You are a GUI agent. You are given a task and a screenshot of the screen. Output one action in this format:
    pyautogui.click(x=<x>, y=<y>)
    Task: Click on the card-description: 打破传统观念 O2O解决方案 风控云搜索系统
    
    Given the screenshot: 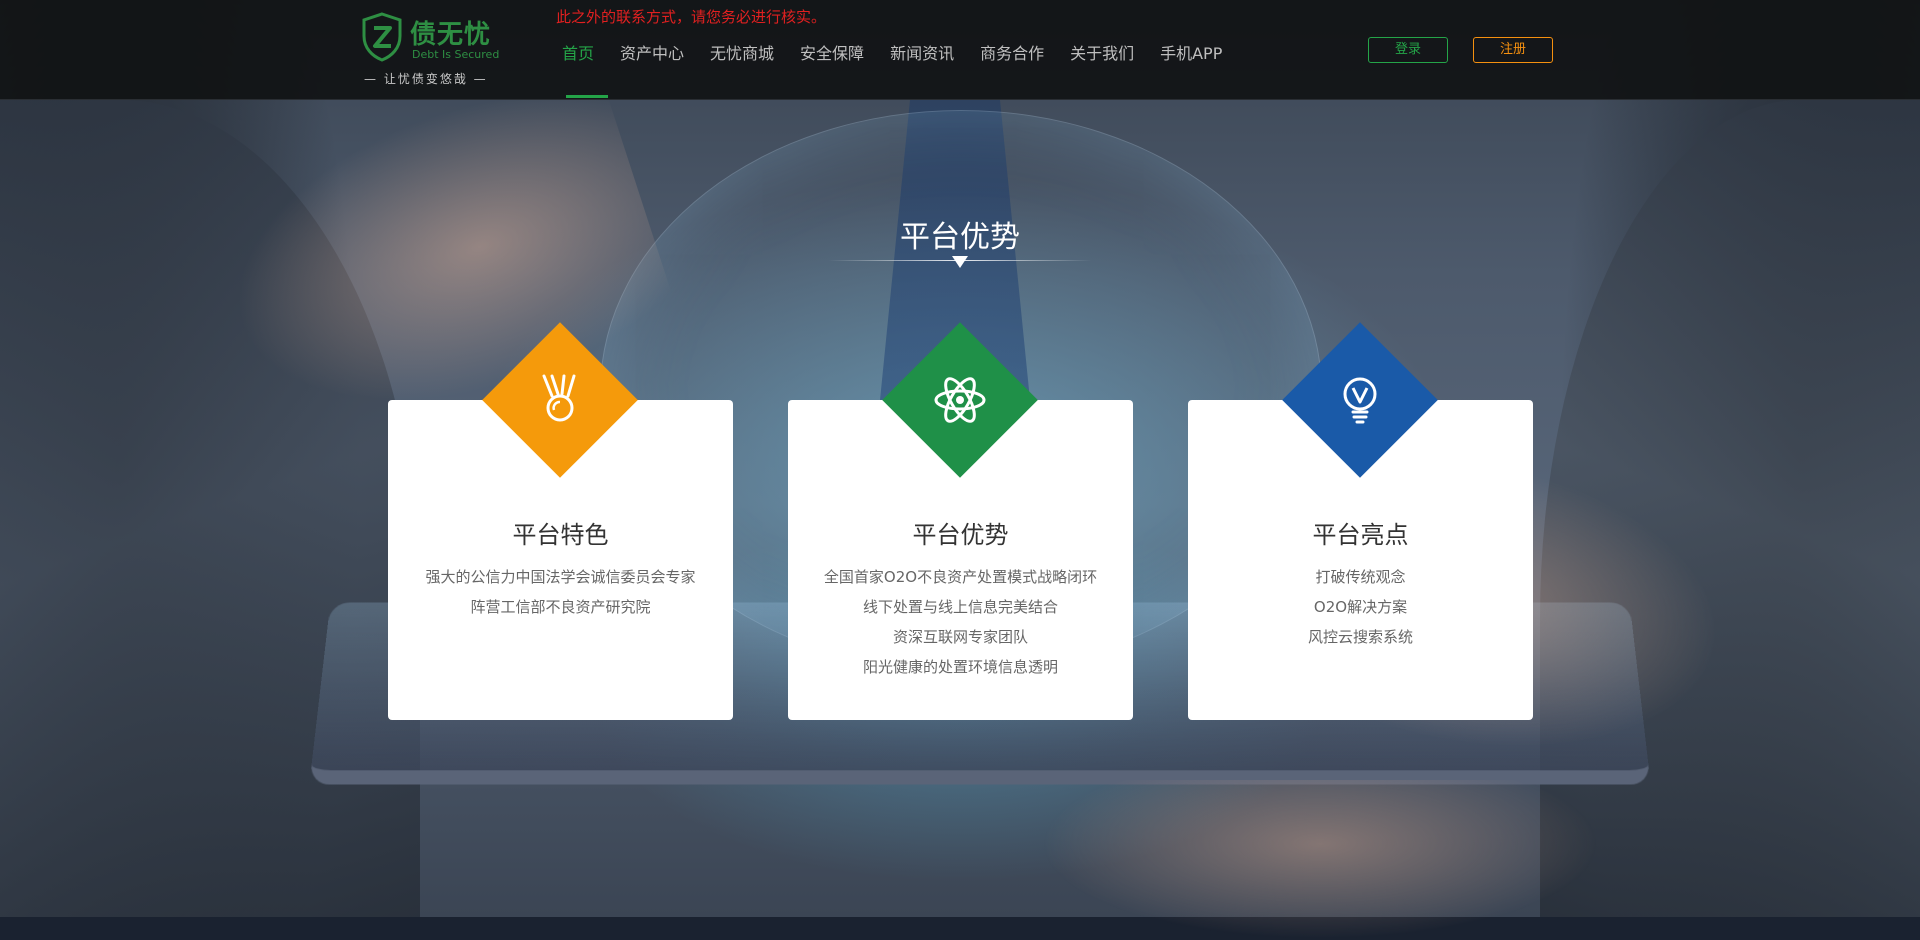 What is the action you would take?
    pyautogui.click(x=1360, y=607)
    